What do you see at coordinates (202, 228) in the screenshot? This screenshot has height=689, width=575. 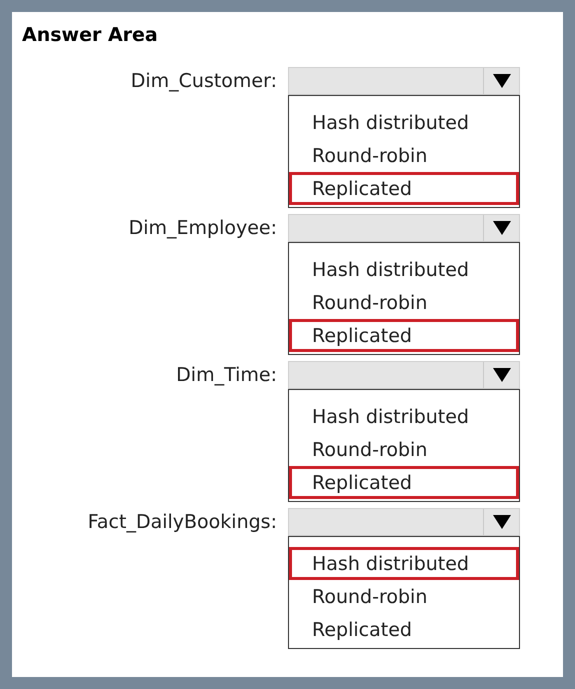 I see `field-label: Dim_Employee:` at bounding box center [202, 228].